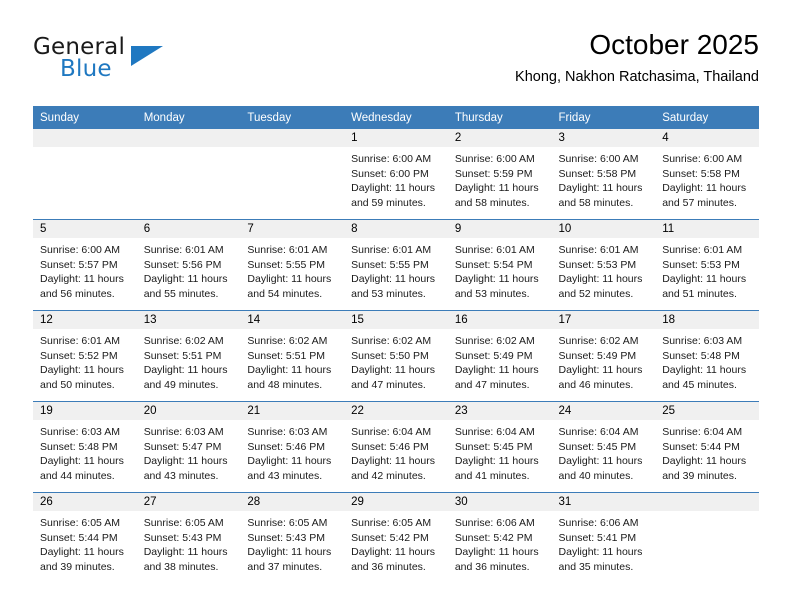 The image size is (792, 612). Describe the element at coordinates (597, 537) in the screenshot. I see `sunset-time: Sunset: 5:41 PM` at that location.